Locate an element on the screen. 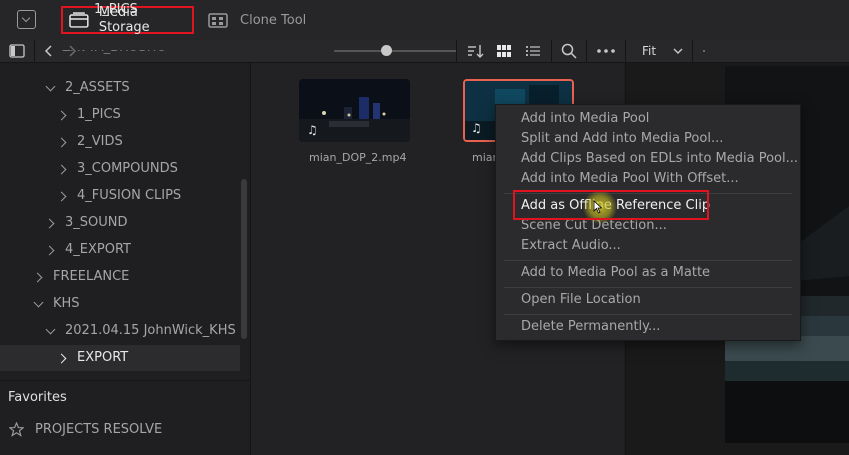 This screenshot has height=455, width=849. more-options-icon is located at coordinates (606, 51).